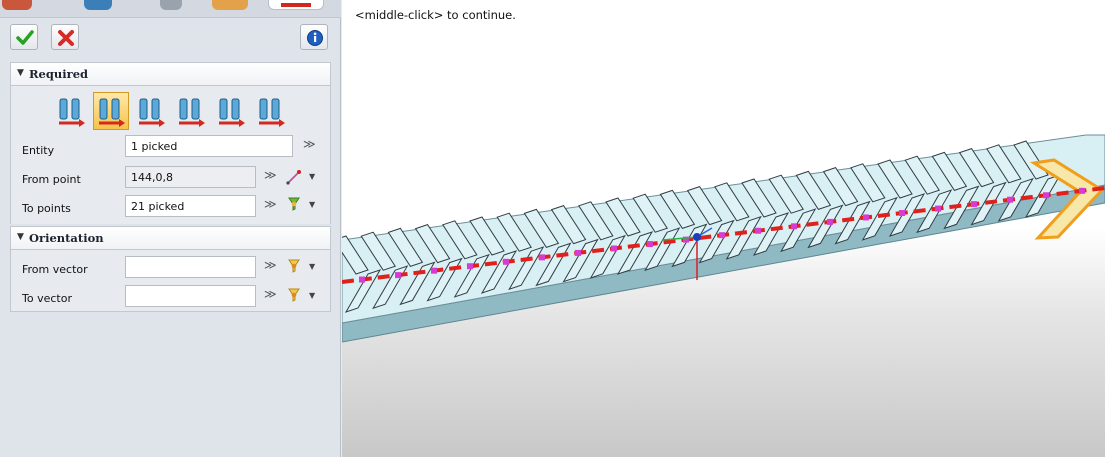 Image resolution: width=1105 pixels, height=457 pixels. What do you see at coordinates (38, 150) in the screenshot?
I see `entity-label: Entity` at bounding box center [38, 150].